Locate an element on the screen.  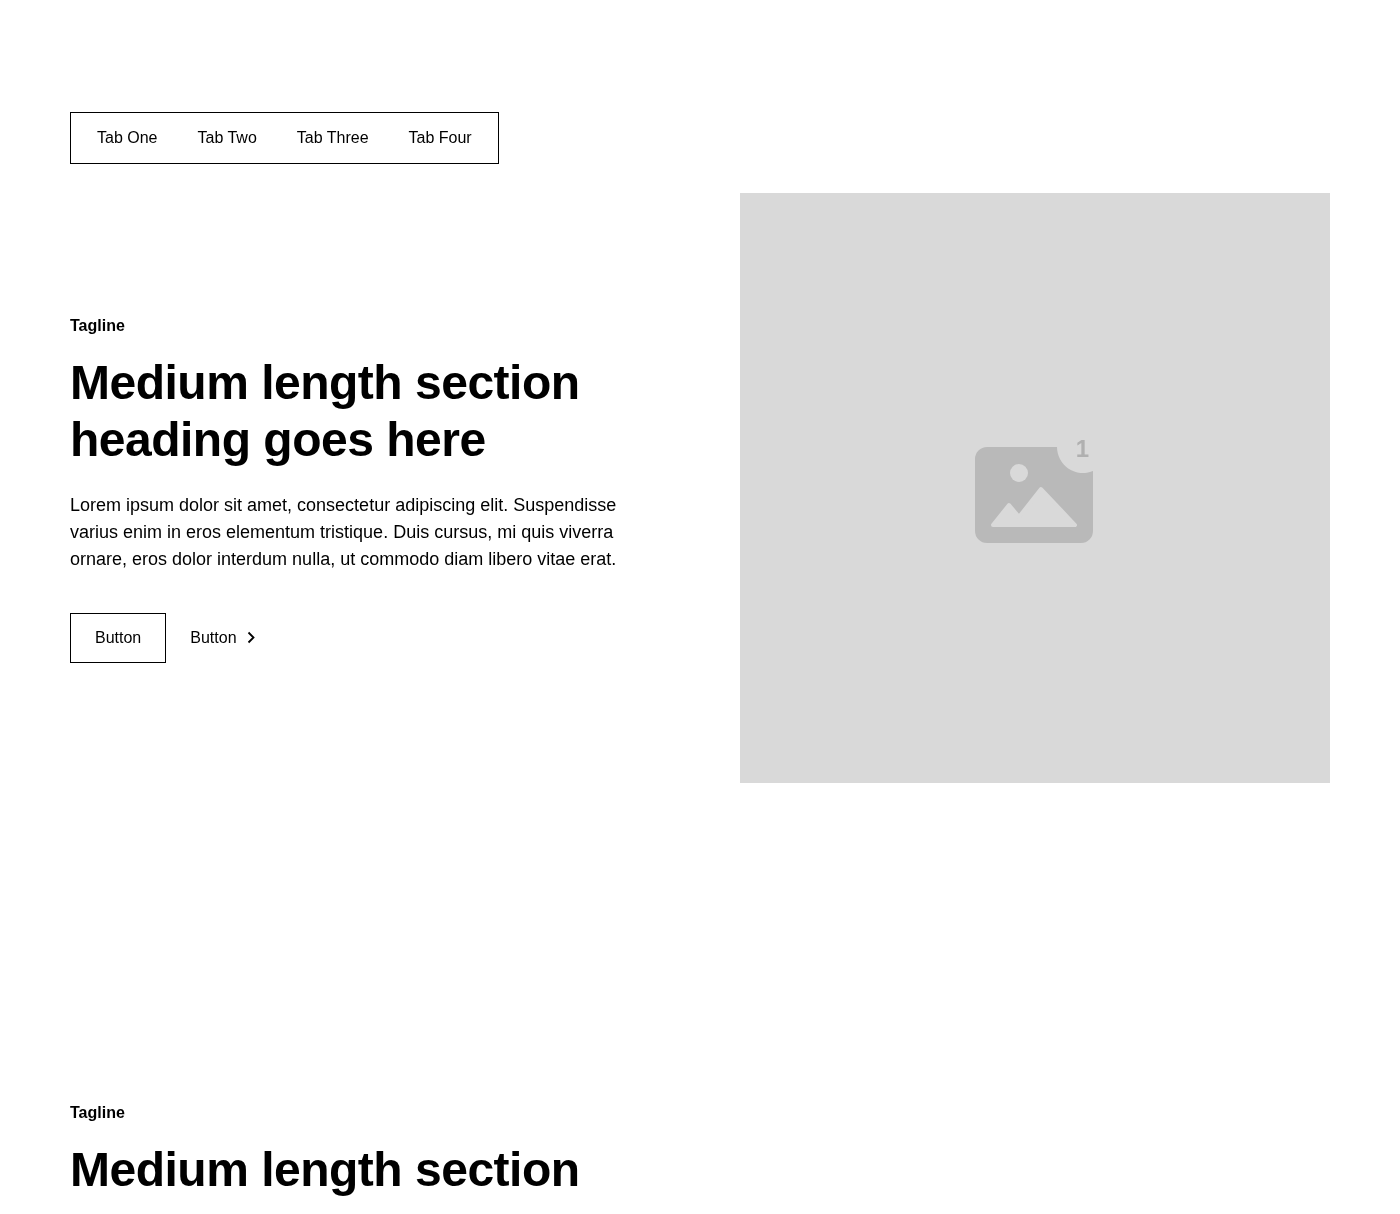
tab: Tab Two is located at coordinates (227, 138).